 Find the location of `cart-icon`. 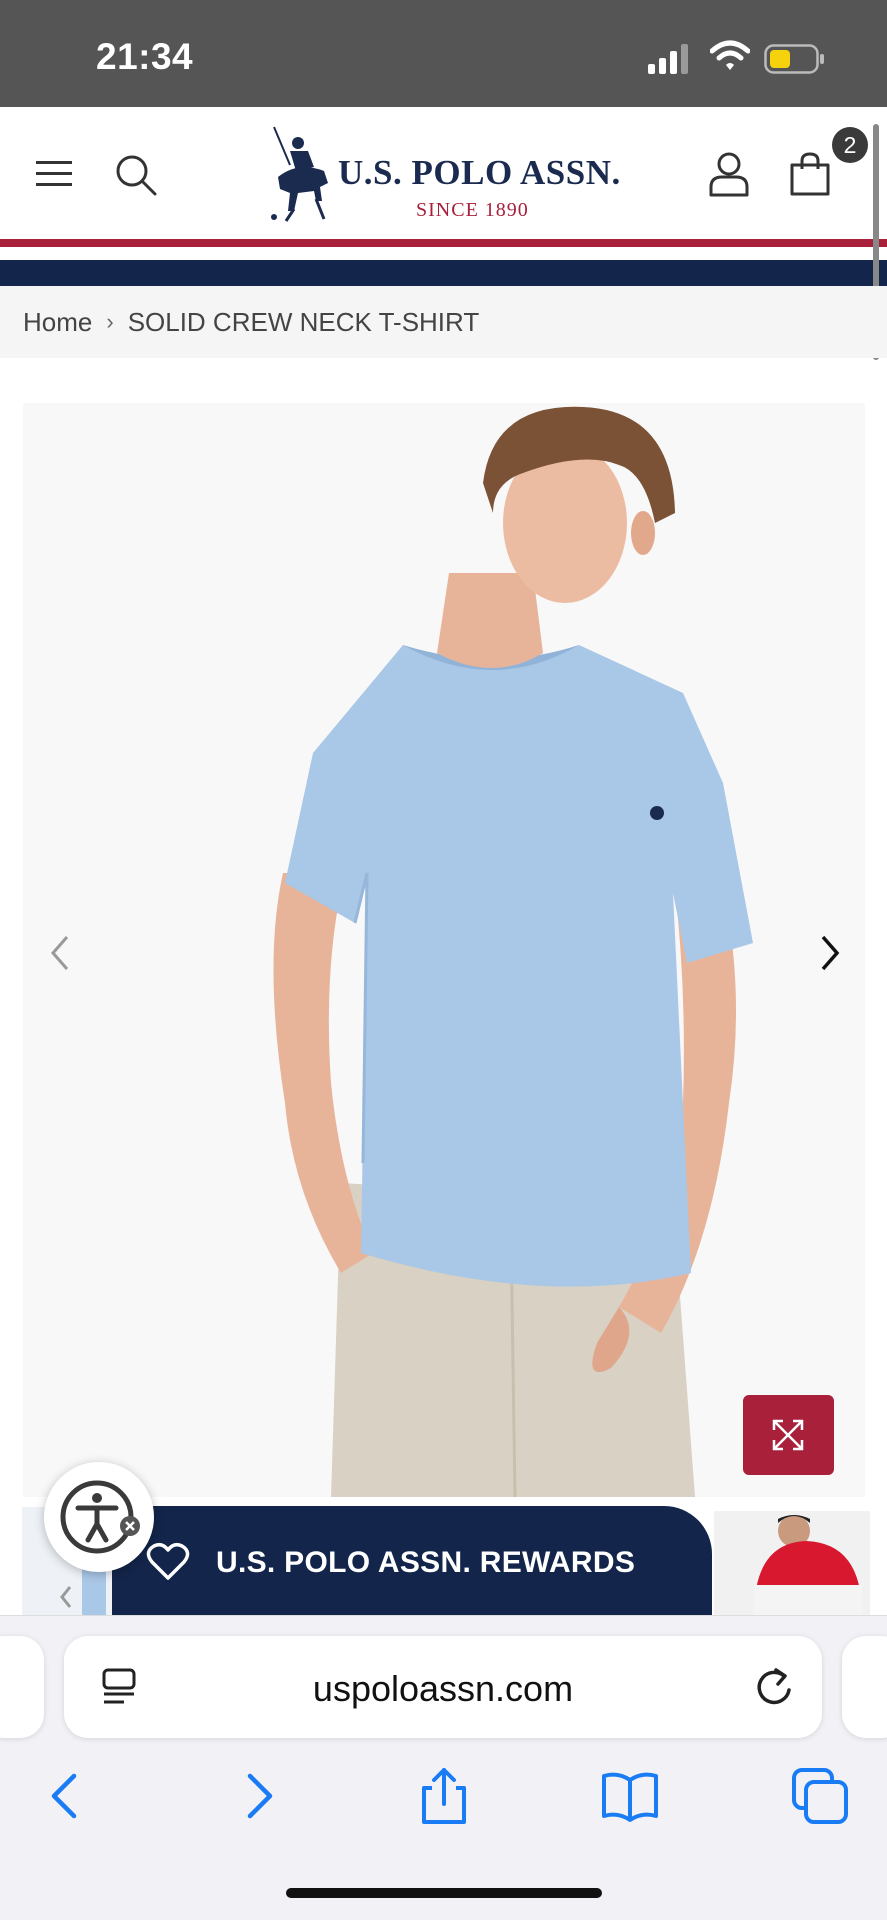

cart-icon is located at coordinates (810, 174).